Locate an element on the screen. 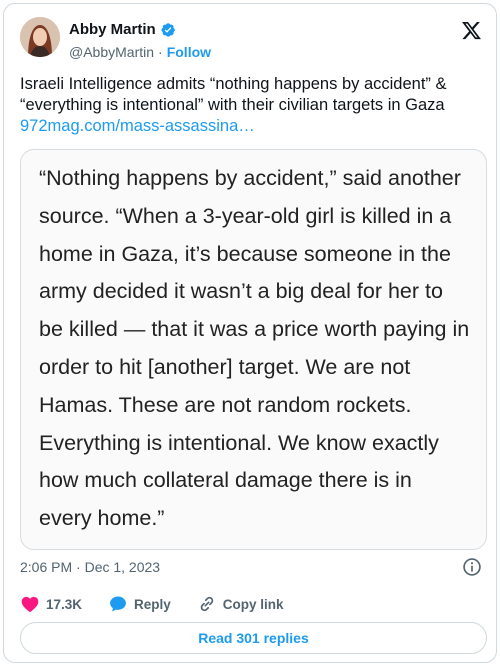  reply-label: Reply is located at coordinates (152, 604).